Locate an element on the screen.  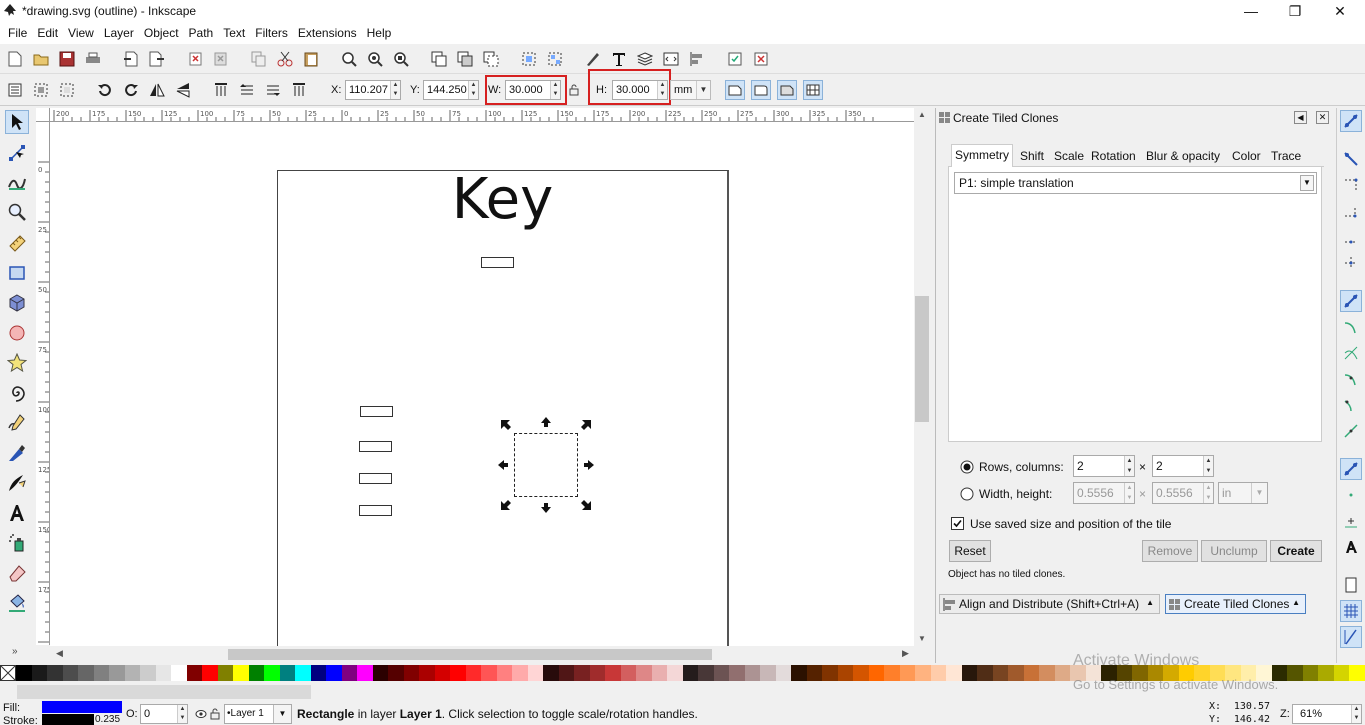
print-icon is located at coordinates (93, 59).